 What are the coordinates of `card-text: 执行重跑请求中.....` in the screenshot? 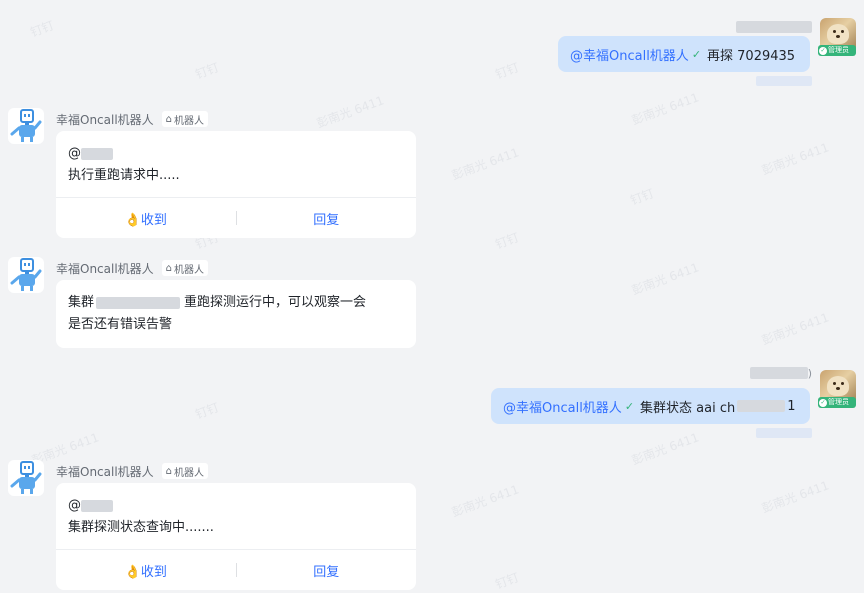 It's located at (124, 175).